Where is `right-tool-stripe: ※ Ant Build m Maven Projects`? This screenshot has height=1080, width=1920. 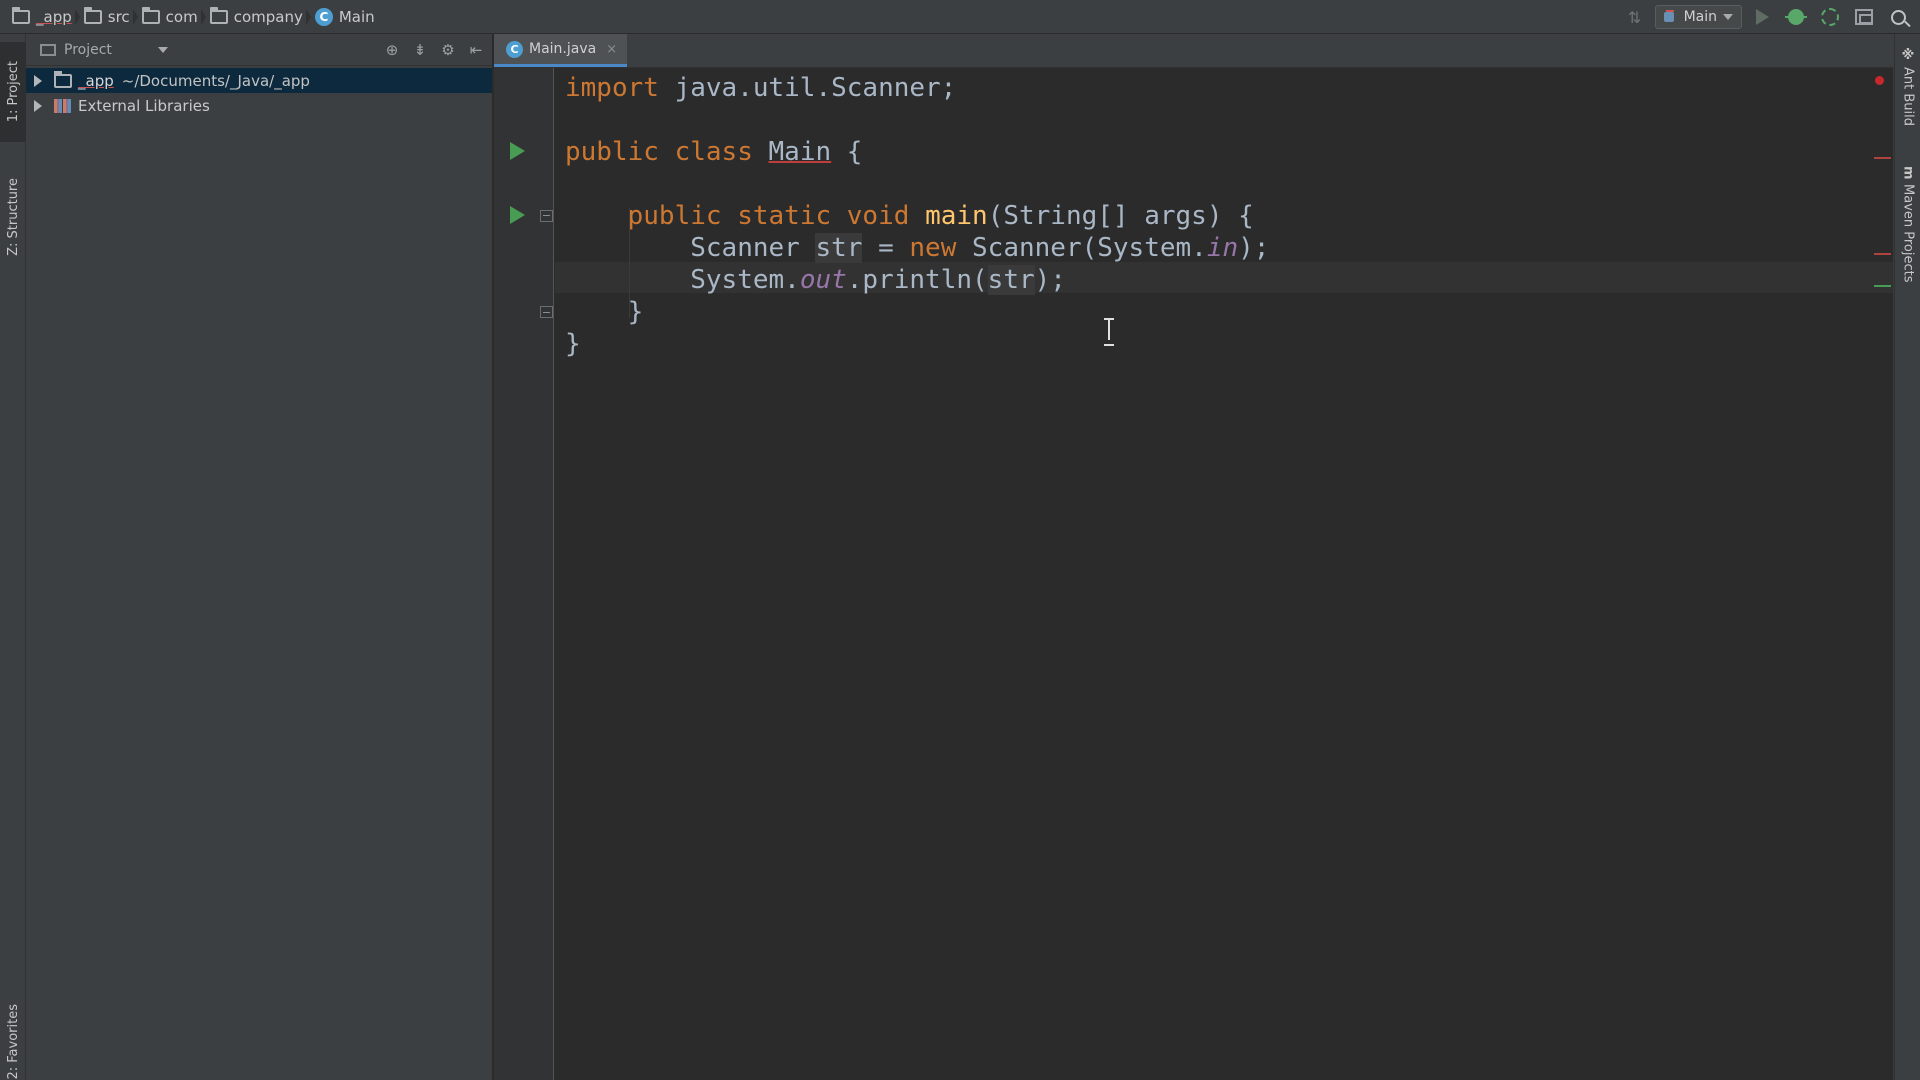
right-tool-stripe: ※ Ant Build m Maven Projects is located at coordinates (1907, 557).